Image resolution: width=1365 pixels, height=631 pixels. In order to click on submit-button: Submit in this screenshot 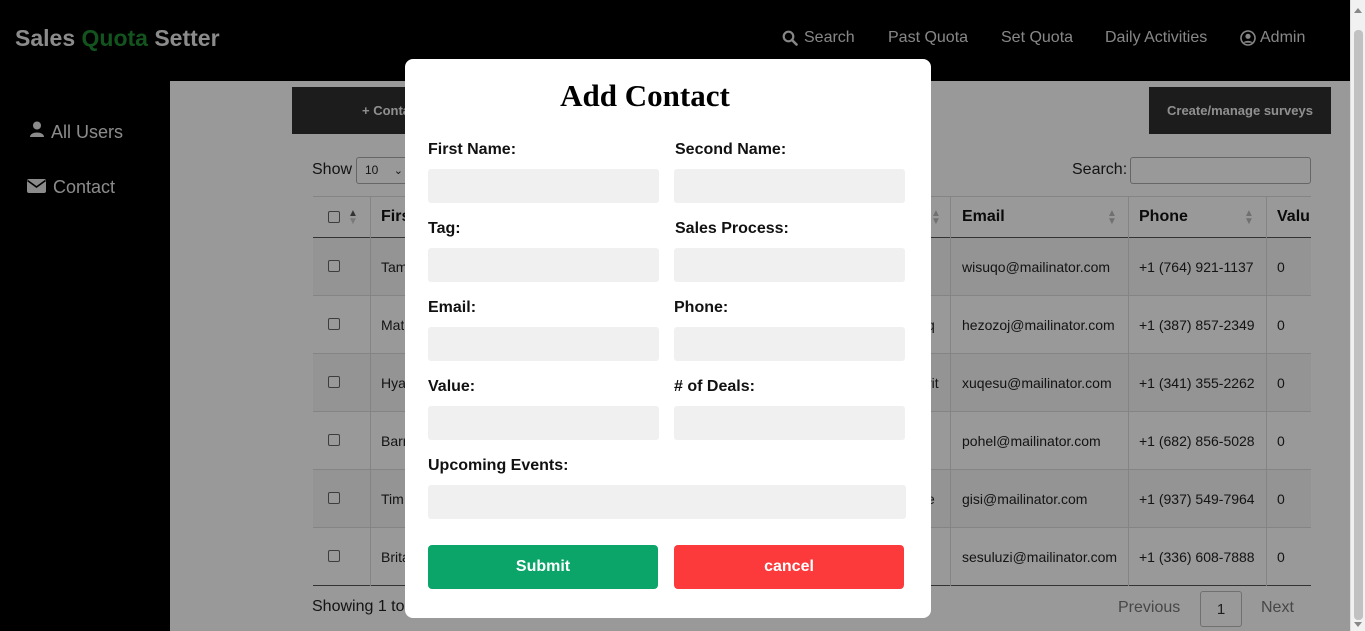, I will do `click(543, 567)`.